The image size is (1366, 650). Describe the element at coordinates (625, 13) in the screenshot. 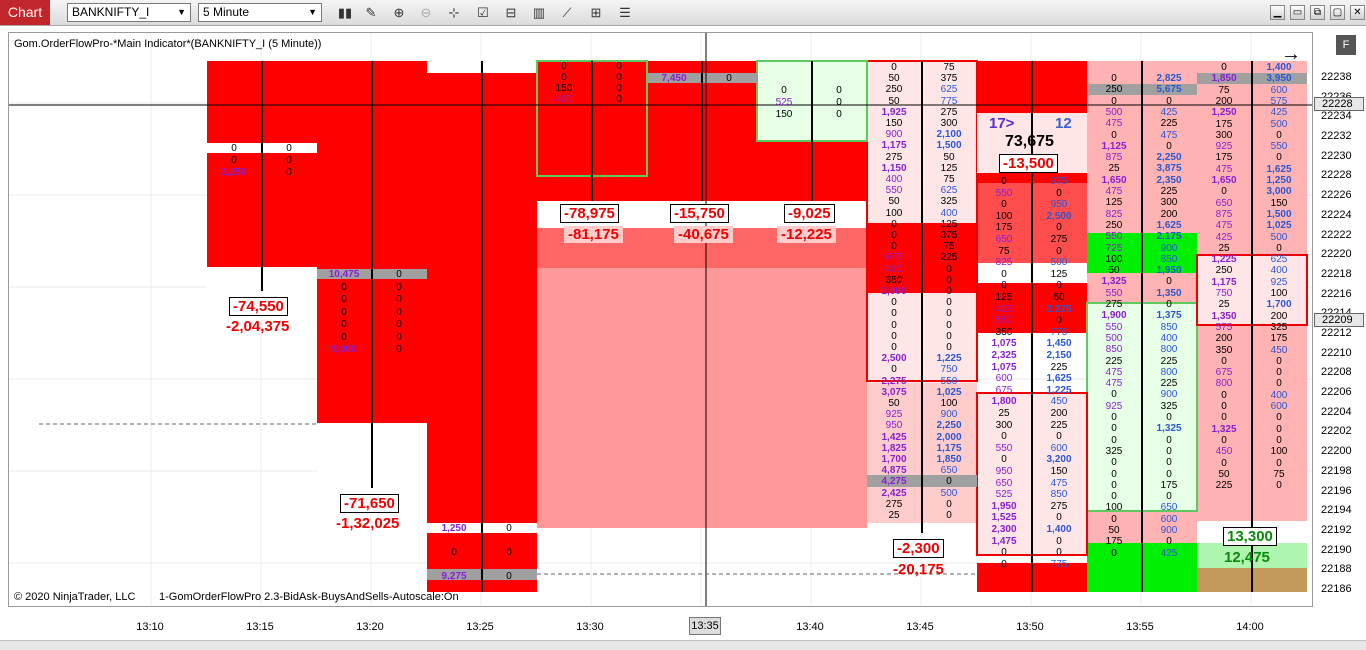

I see `more-icon: ☰` at that location.